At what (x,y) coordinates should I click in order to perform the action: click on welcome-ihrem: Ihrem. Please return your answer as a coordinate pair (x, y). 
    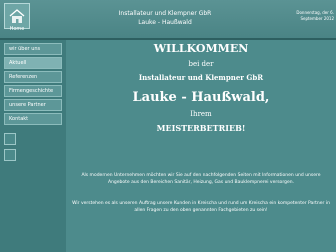
    Looking at the image, I should click on (201, 114).